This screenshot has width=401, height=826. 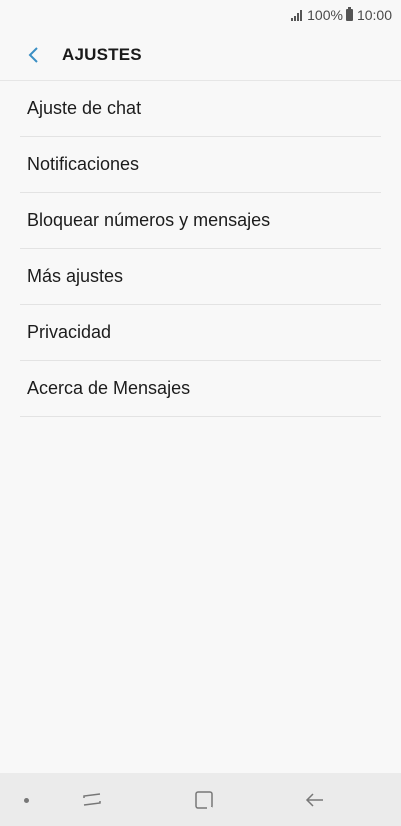 What do you see at coordinates (200, 109) in the screenshot?
I see `settings-item-chat: Ajuste de chat` at bounding box center [200, 109].